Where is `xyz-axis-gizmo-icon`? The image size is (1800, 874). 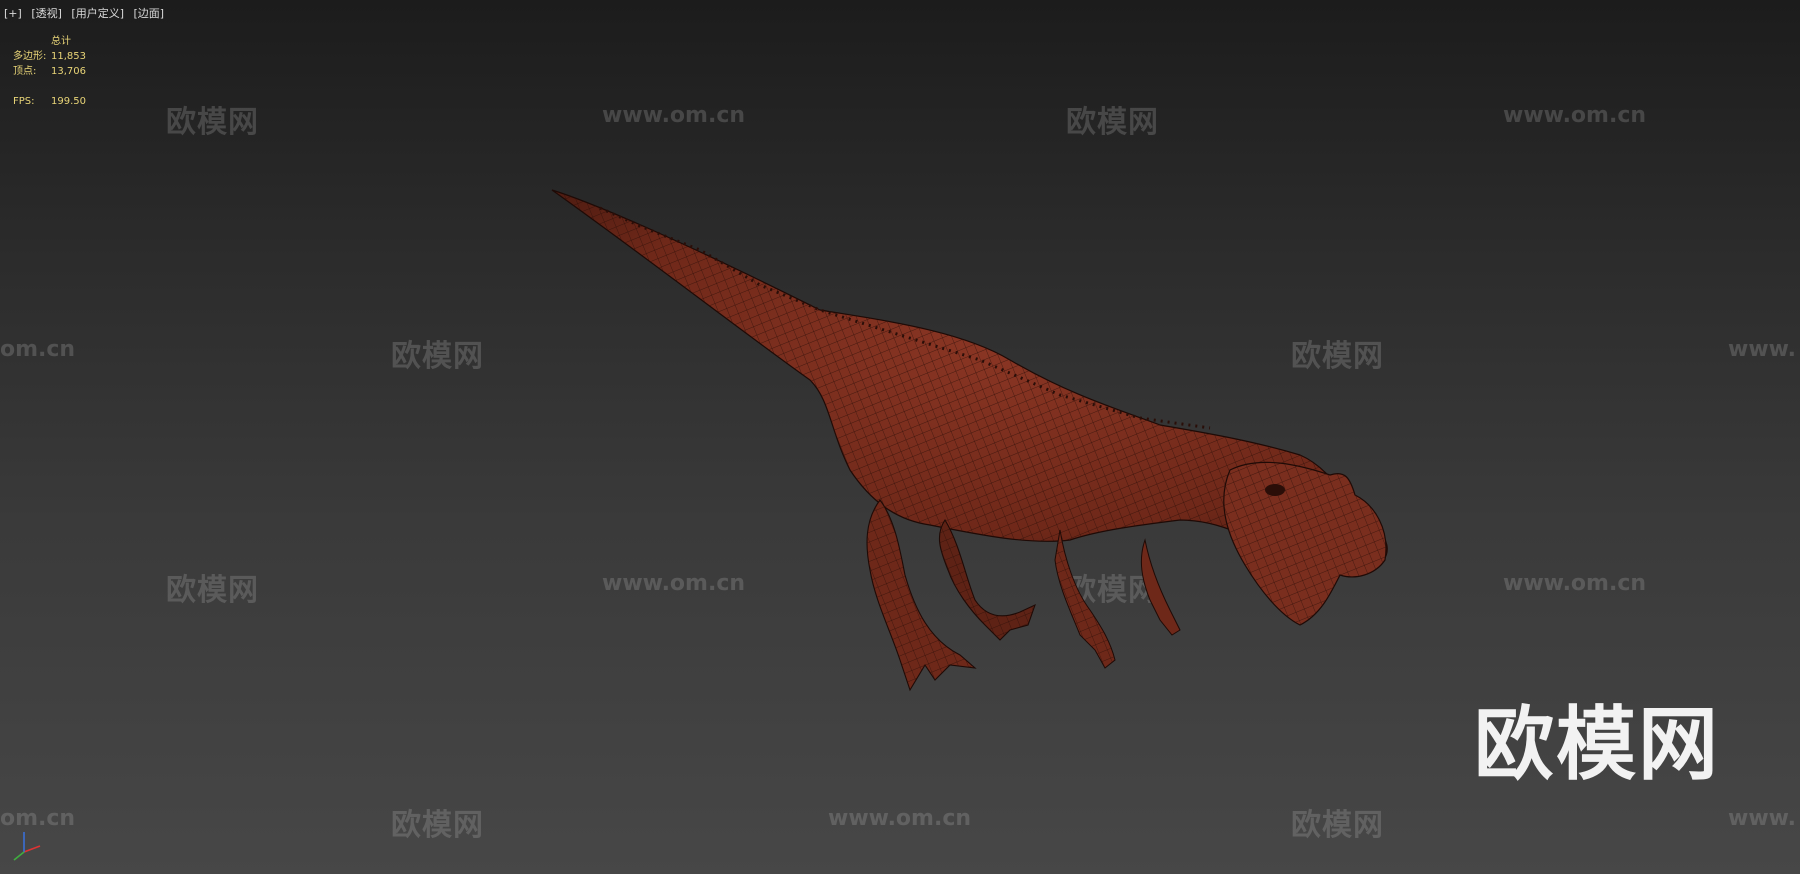
xyz-axis-gizmo-icon is located at coordinates (27, 846).